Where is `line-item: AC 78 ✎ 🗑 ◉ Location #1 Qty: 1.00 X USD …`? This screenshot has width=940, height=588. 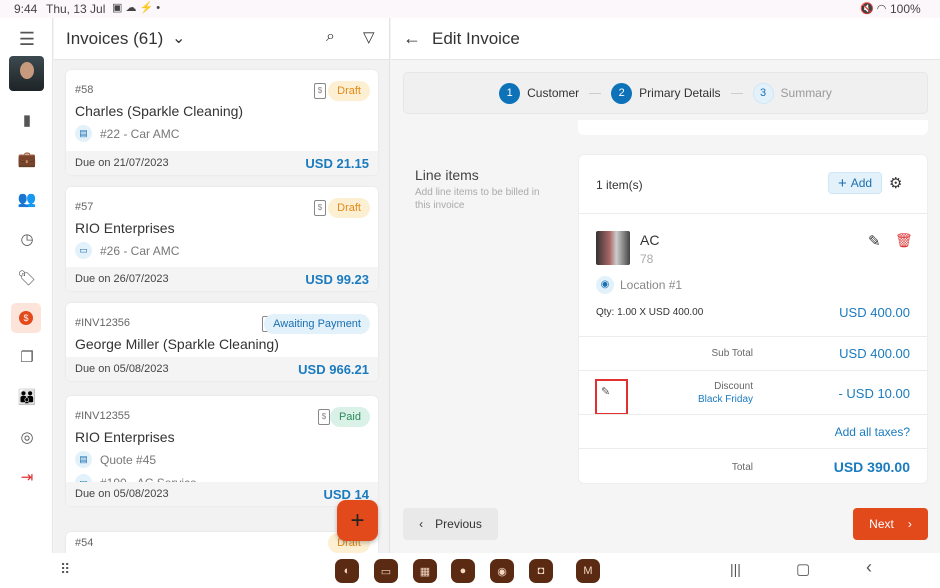
line-item: AC 78 ✎ 🗑 ◉ Location #1 Qty: 1.00 X USD … is located at coordinates (753, 274).